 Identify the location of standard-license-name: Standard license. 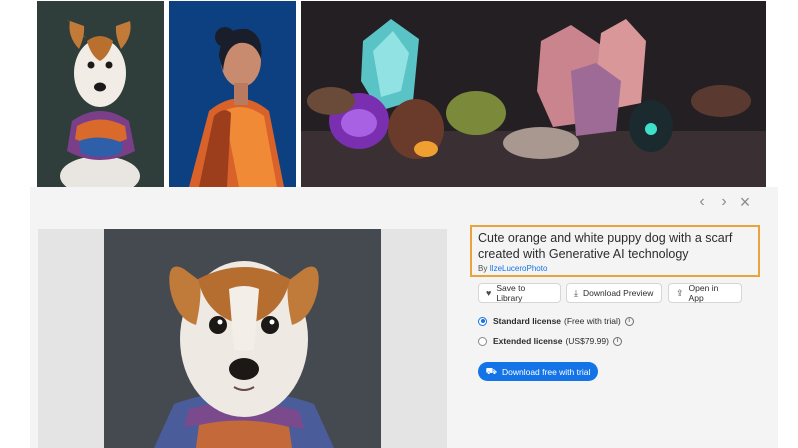
(527, 321).